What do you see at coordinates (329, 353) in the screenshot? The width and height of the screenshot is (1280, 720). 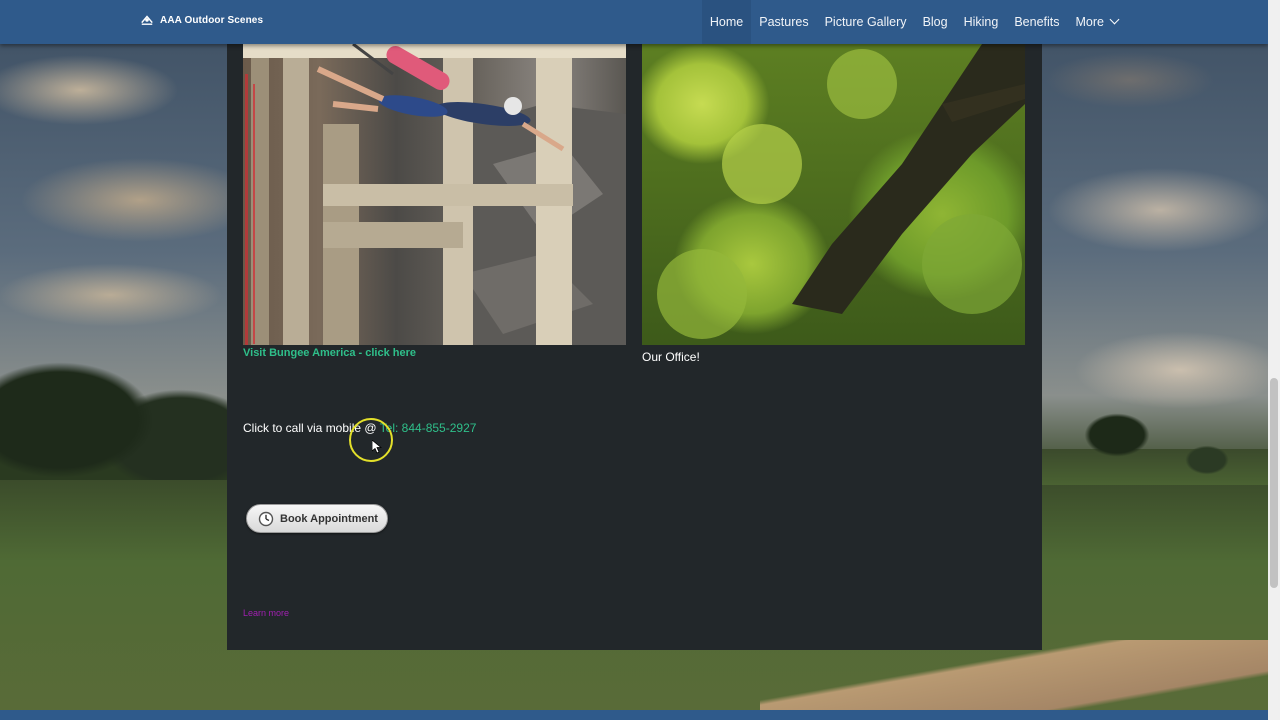 I see `bungee-america-link: Visit Bungee America - click here` at bounding box center [329, 353].